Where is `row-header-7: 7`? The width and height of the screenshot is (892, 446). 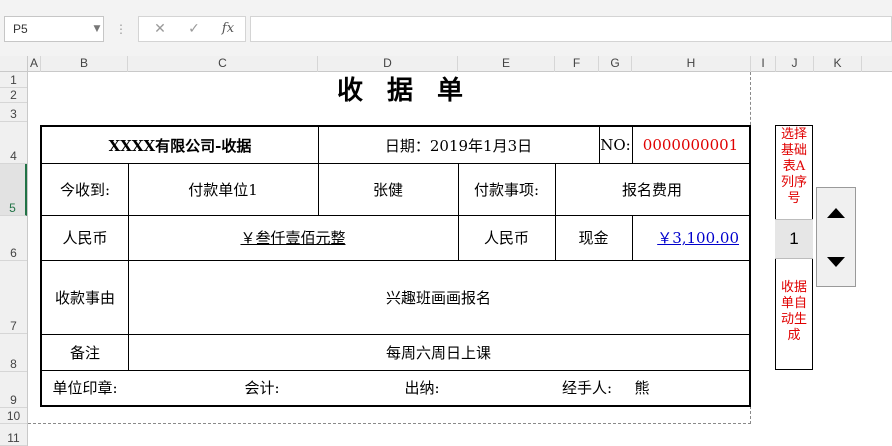
row-header-7: 7 is located at coordinates (13, 297).